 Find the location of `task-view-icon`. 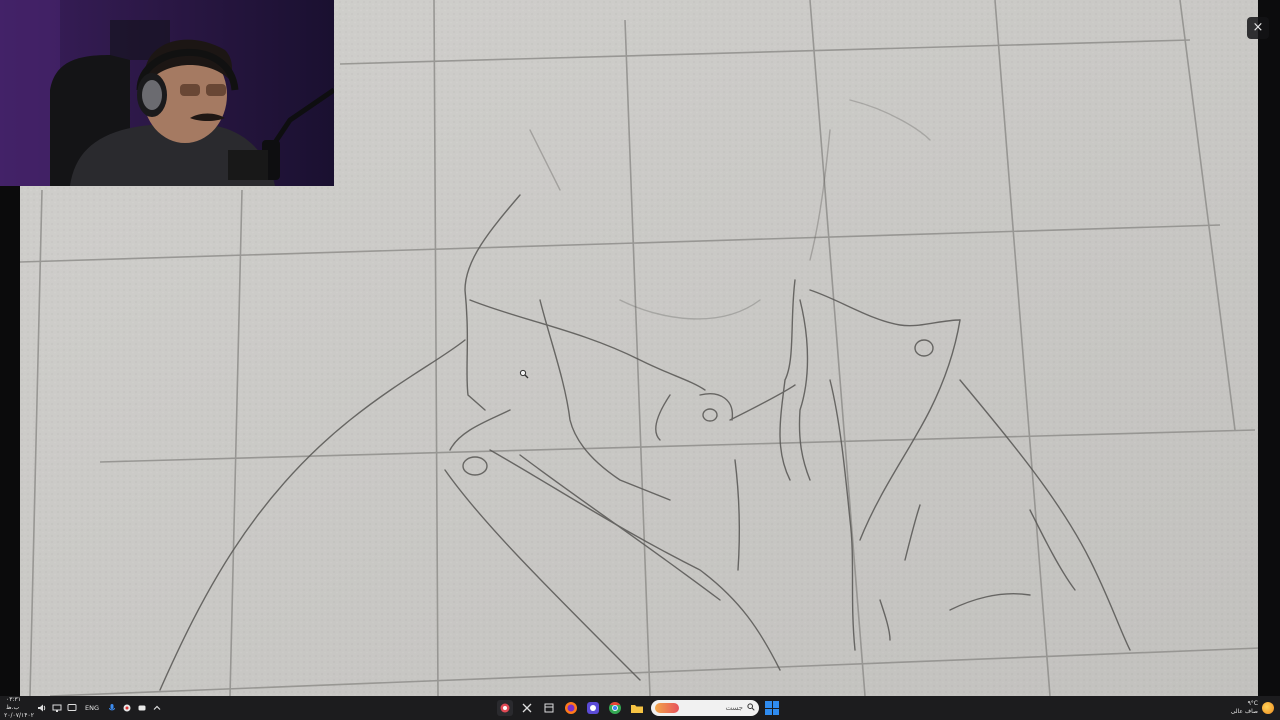

task-view-icon is located at coordinates (549, 708).